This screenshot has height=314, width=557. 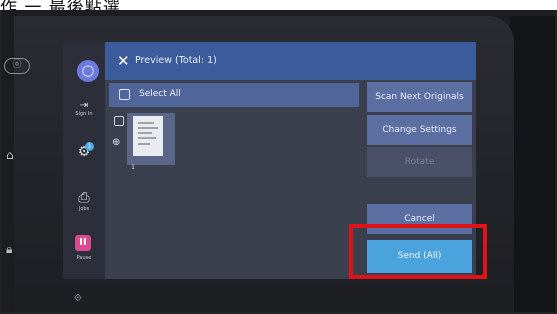 I want to click on nav-jobs: ⎙ Jobs, so click(x=84, y=201).